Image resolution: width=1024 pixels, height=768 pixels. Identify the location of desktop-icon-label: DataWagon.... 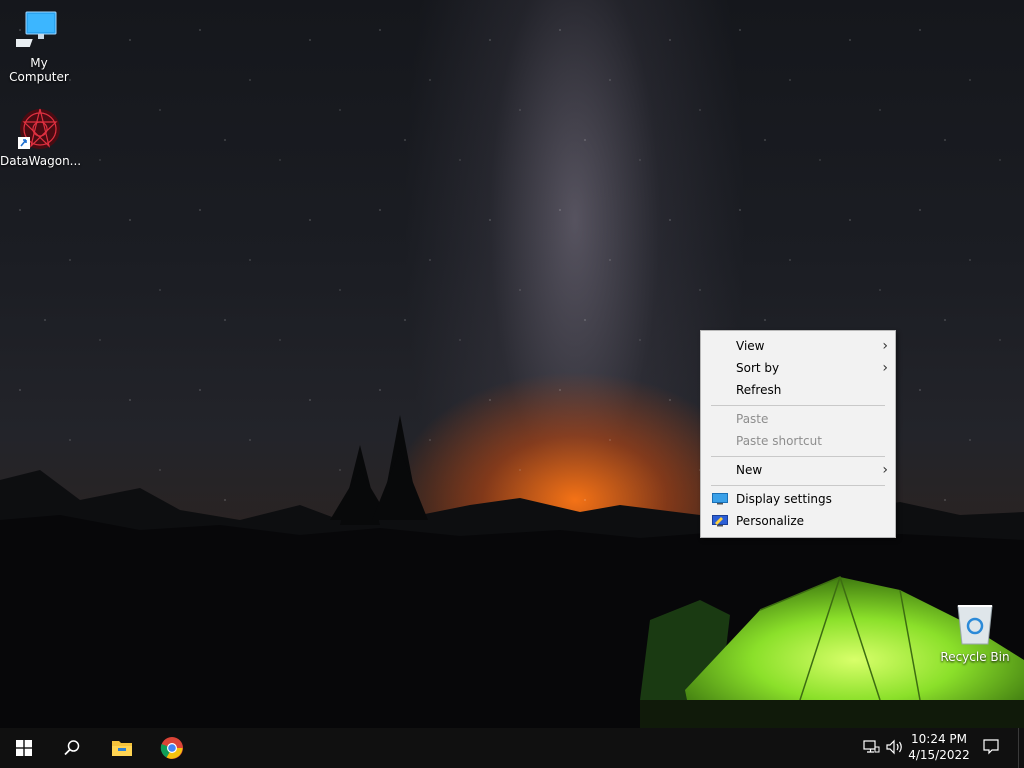
(41, 161).